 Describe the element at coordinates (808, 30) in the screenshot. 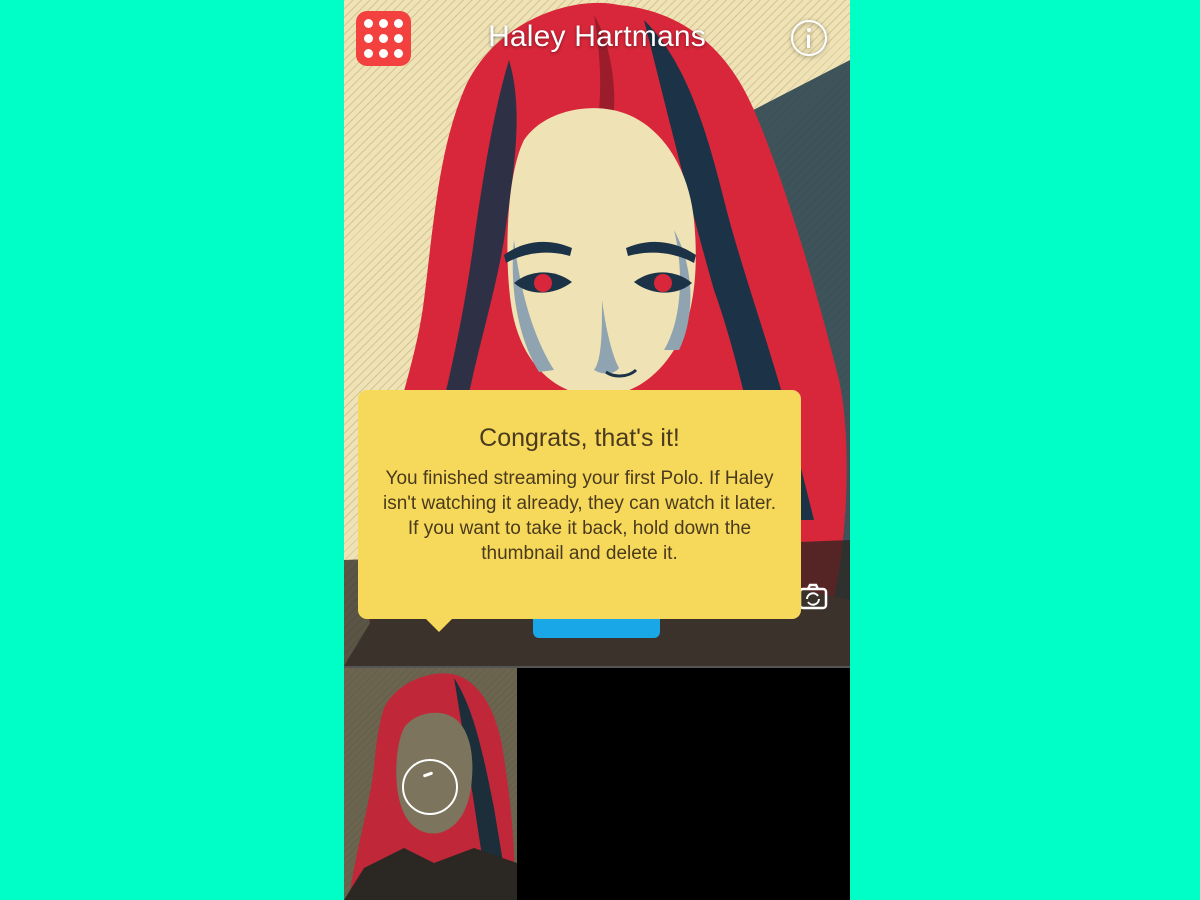

I see `info-icon` at that location.